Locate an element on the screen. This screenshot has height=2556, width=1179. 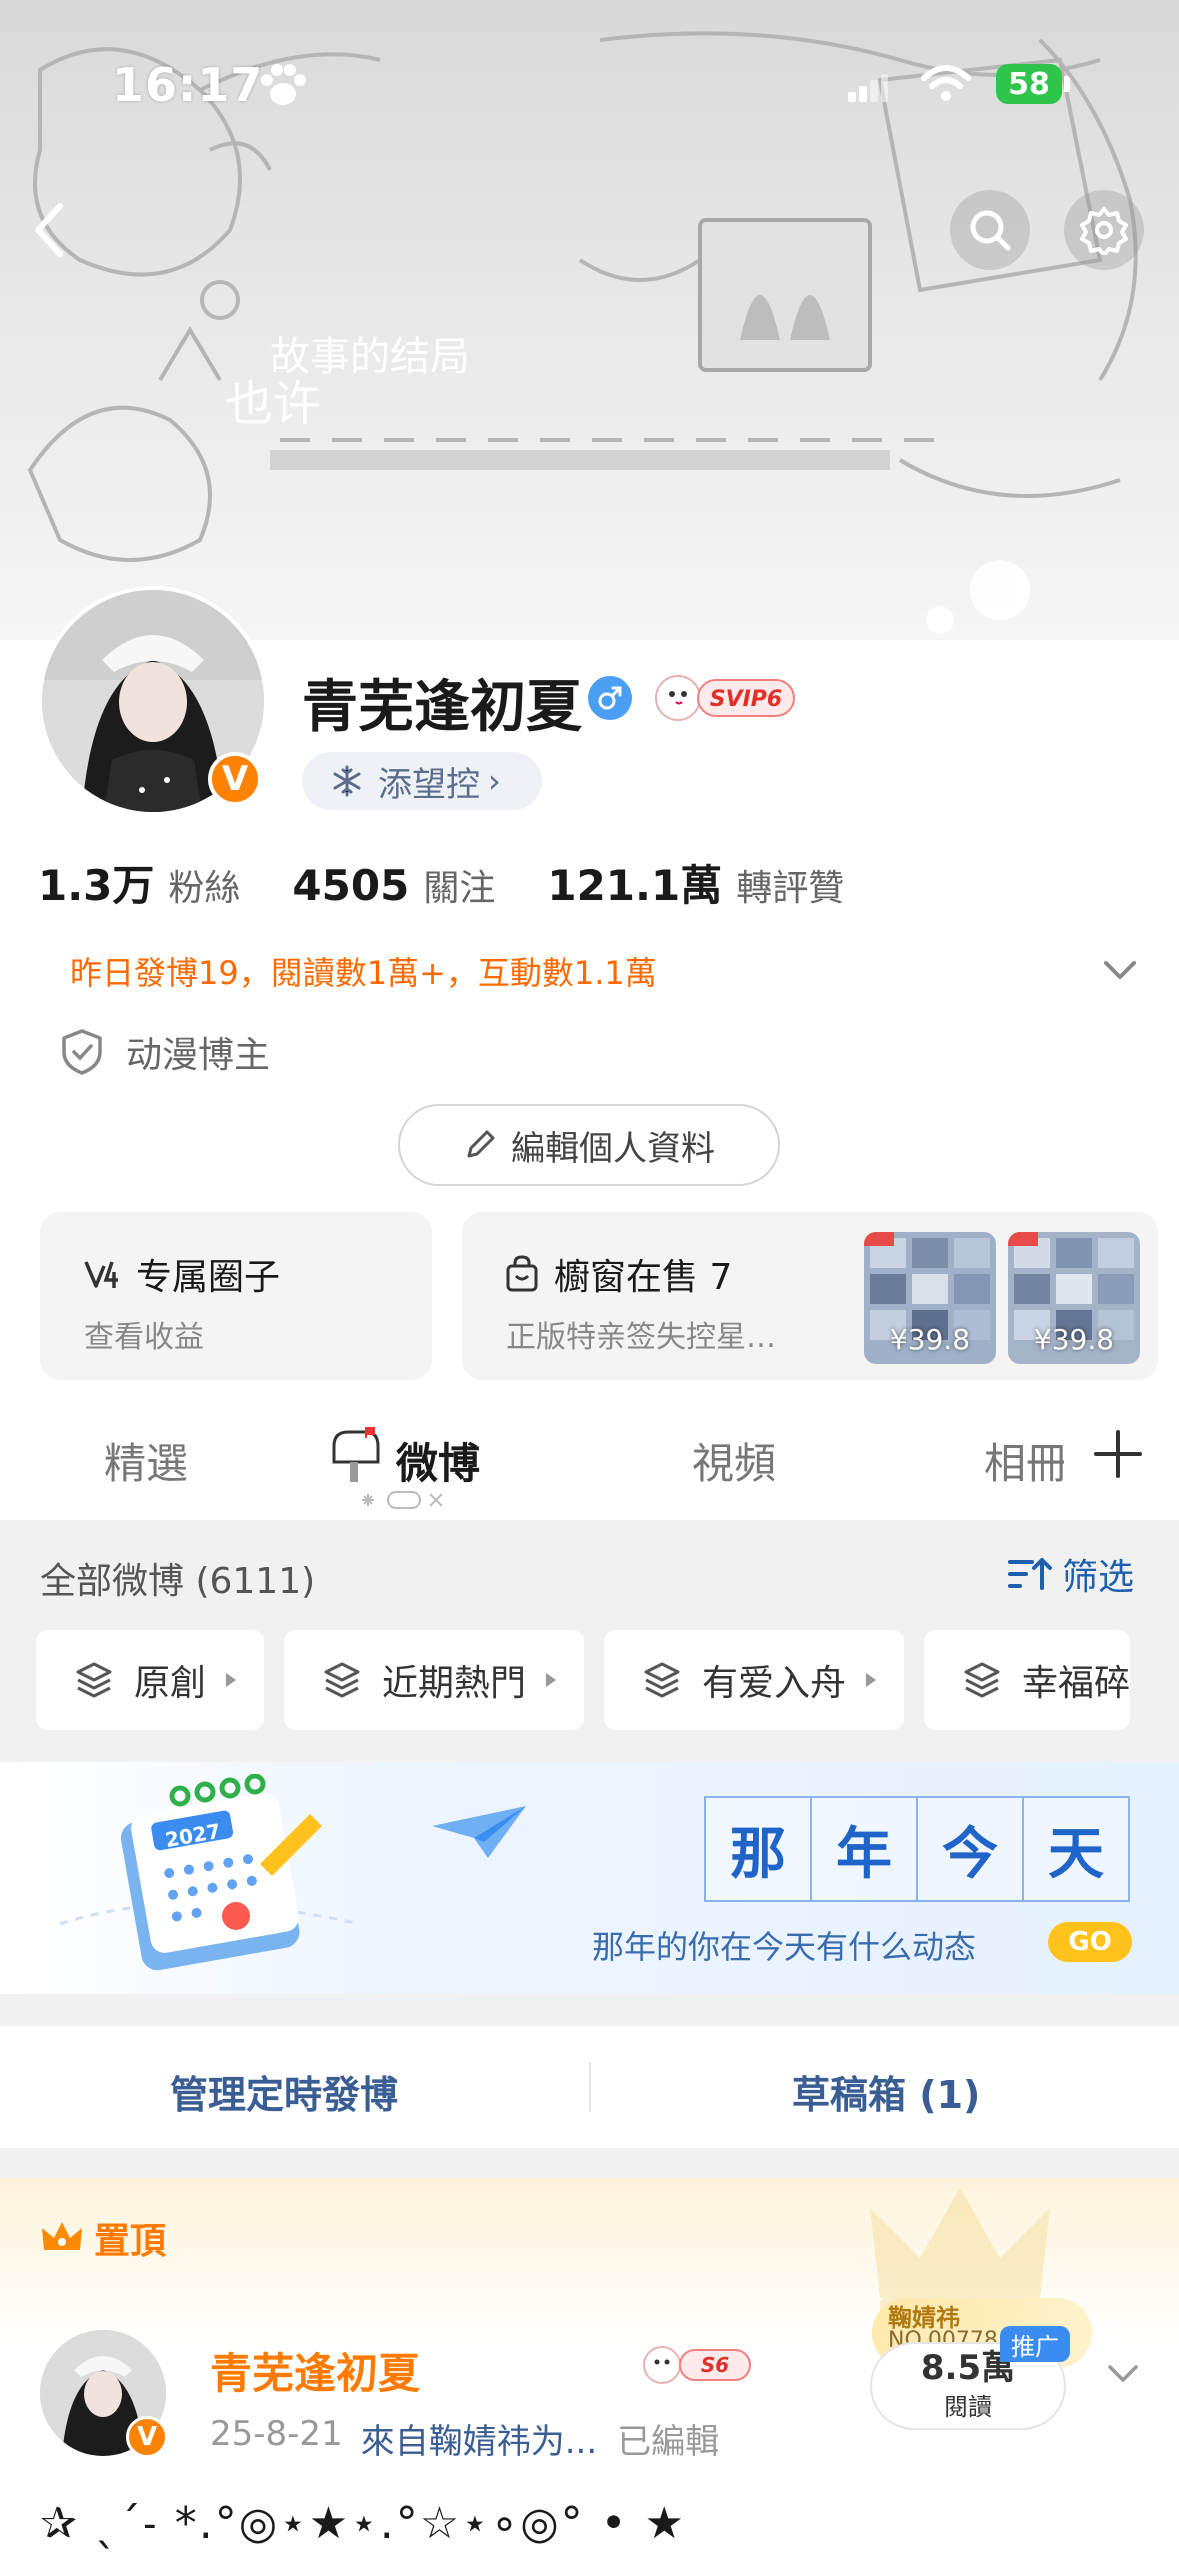
svip-badge: SVIP6 is located at coordinates (725, 697).